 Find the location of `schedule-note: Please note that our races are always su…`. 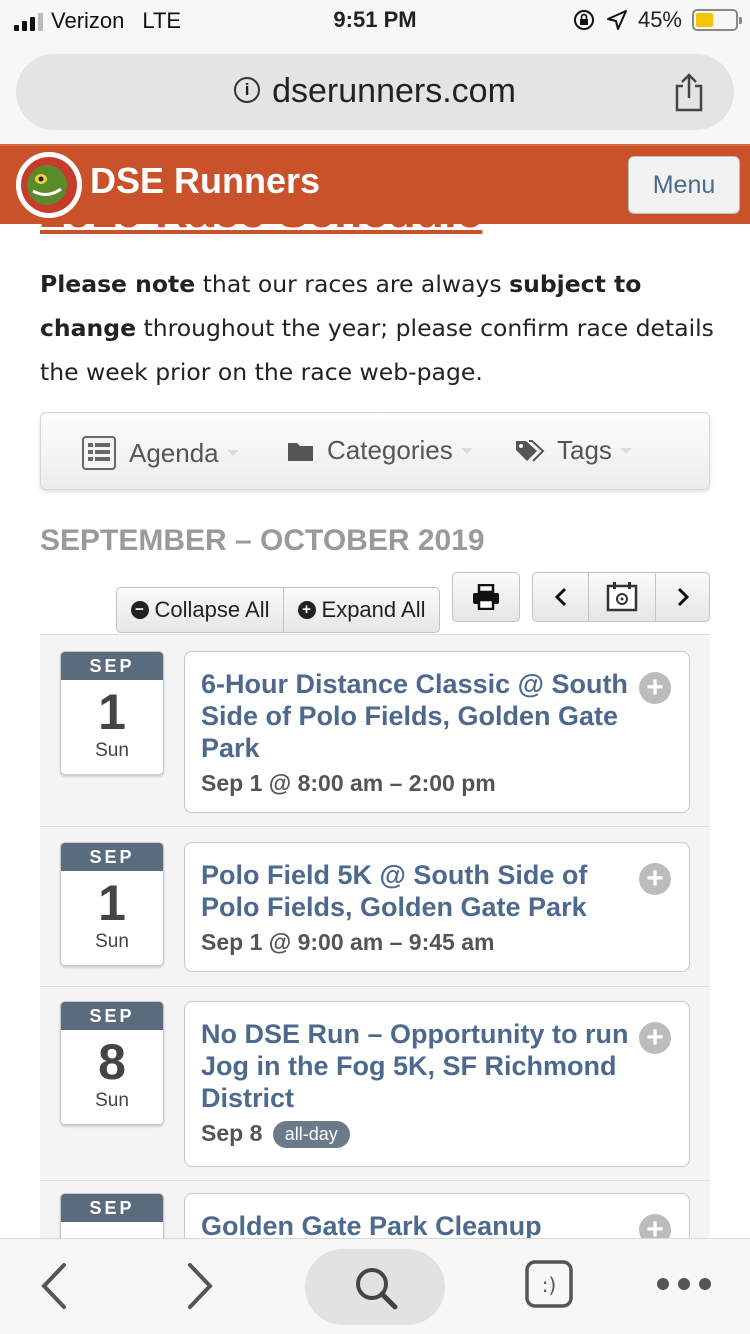

schedule-note: Please note that our races are always su… is located at coordinates (380, 328).